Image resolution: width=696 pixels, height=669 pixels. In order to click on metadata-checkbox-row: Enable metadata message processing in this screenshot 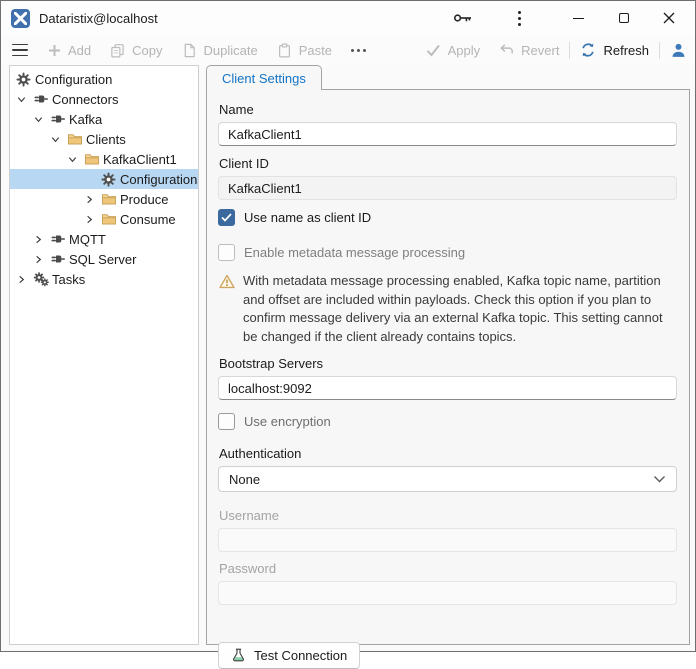, I will do `click(447, 252)`.